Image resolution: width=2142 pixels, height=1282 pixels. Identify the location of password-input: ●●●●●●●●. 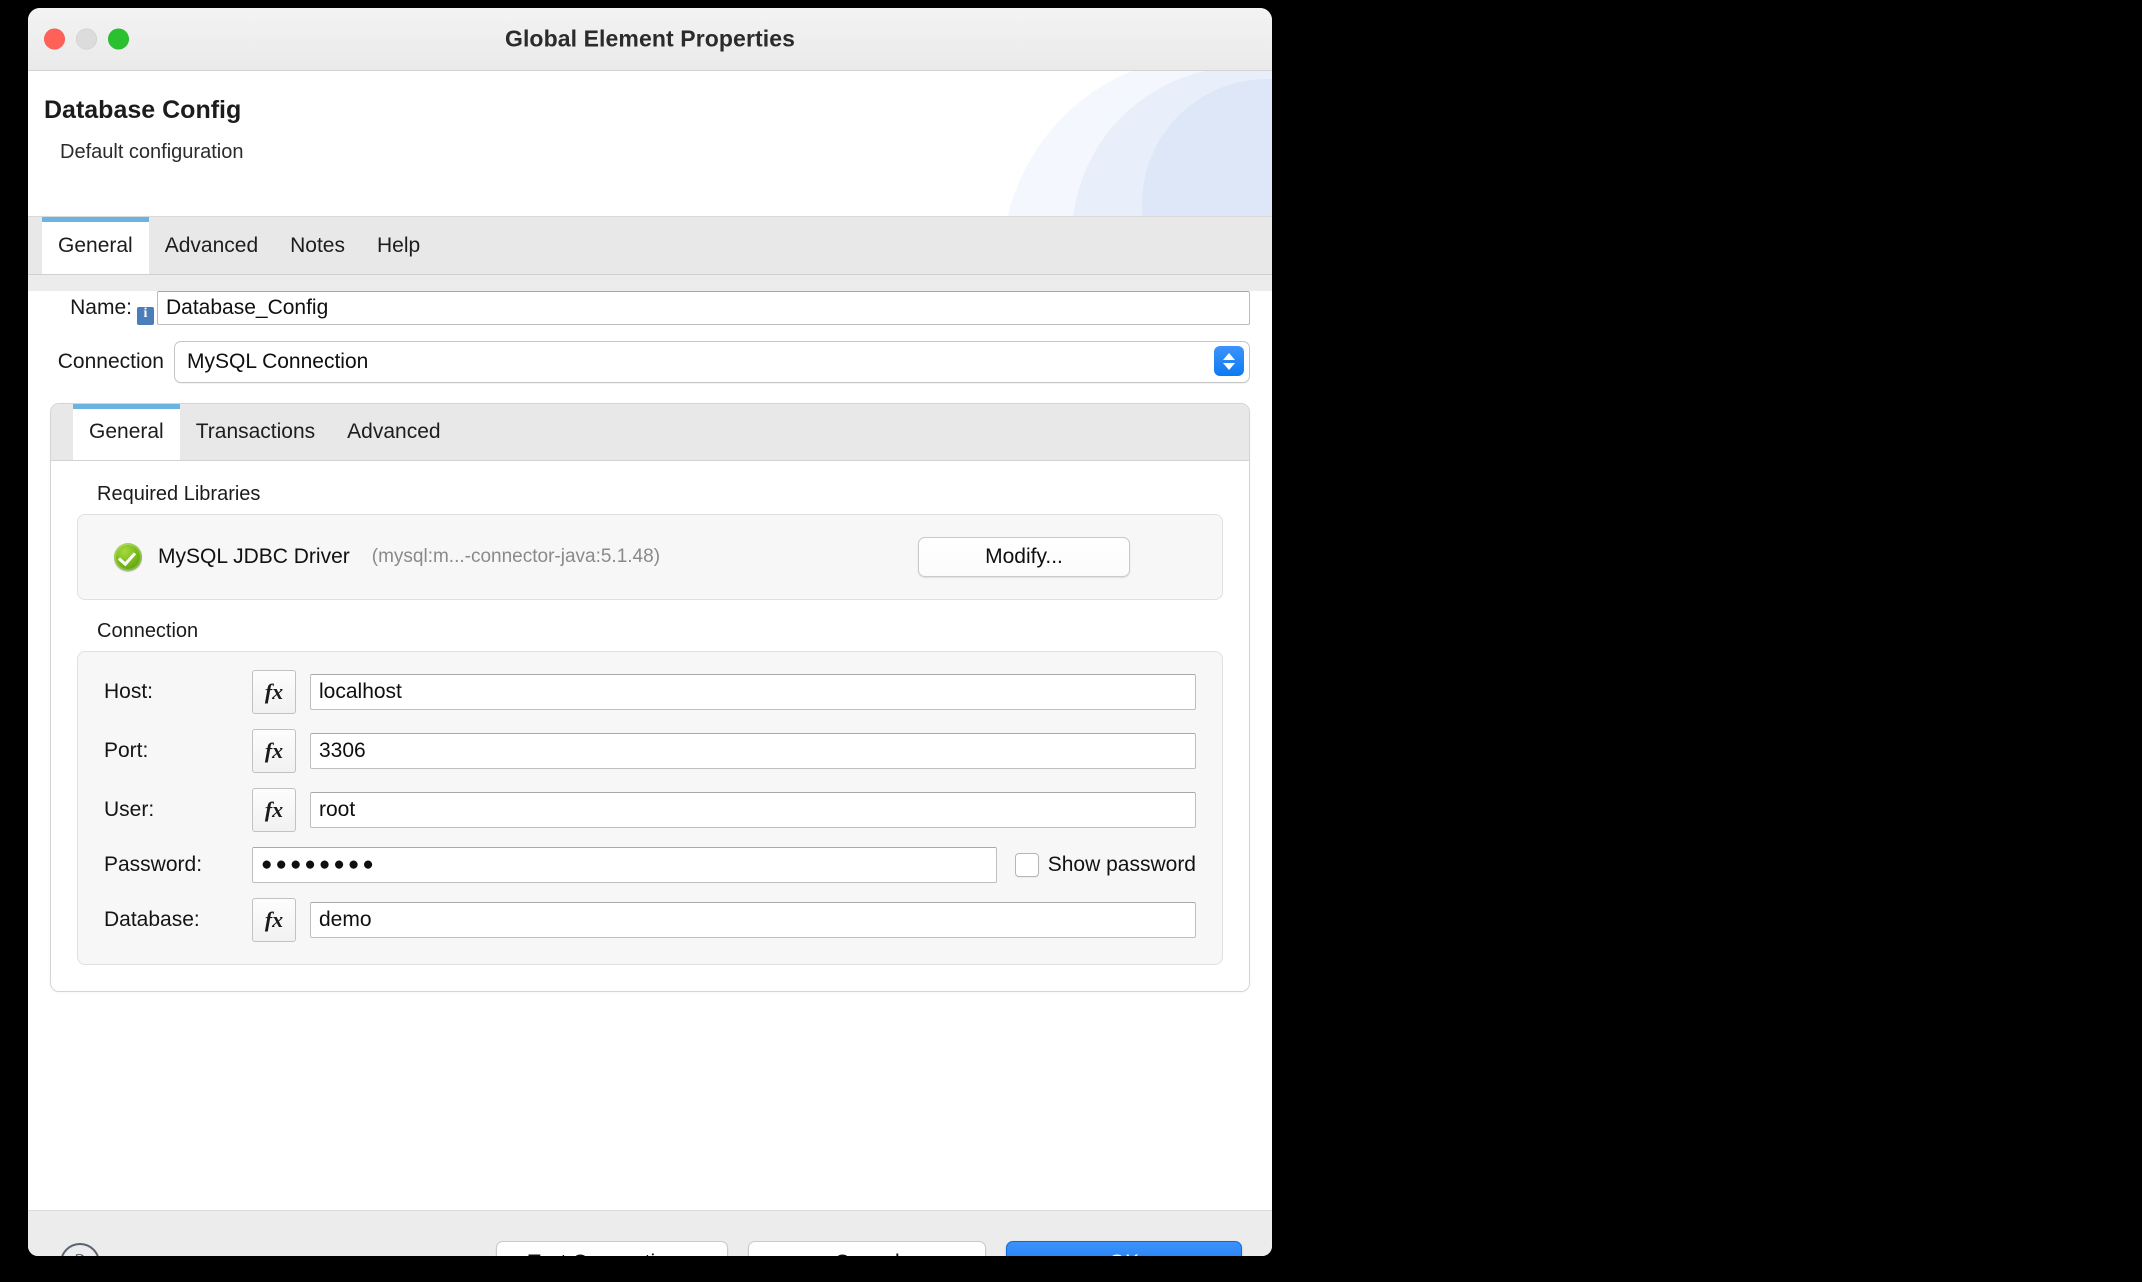
(624, 865).